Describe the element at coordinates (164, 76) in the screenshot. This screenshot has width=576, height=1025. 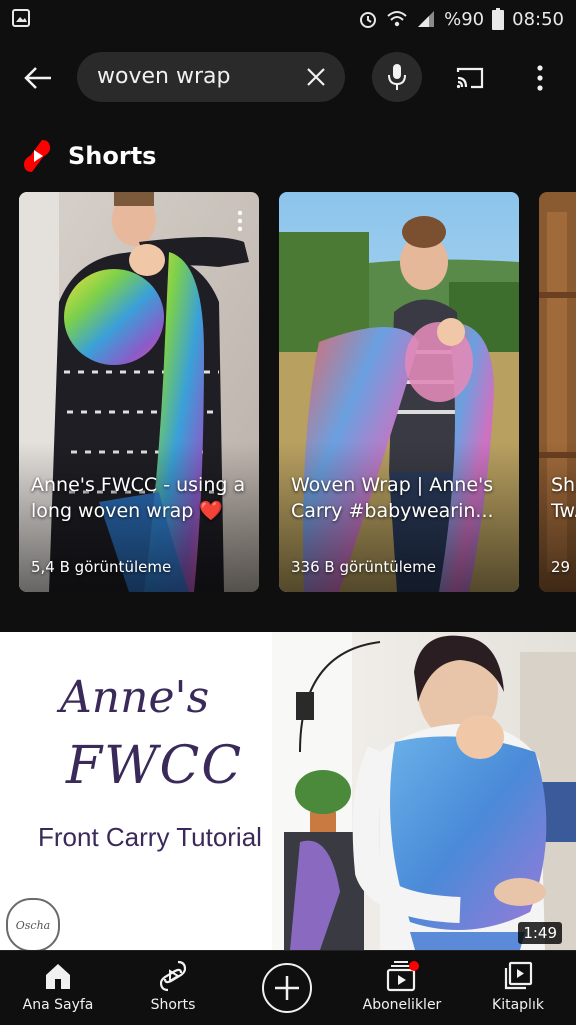
I see `search-query-text: woven wrap` at that location.